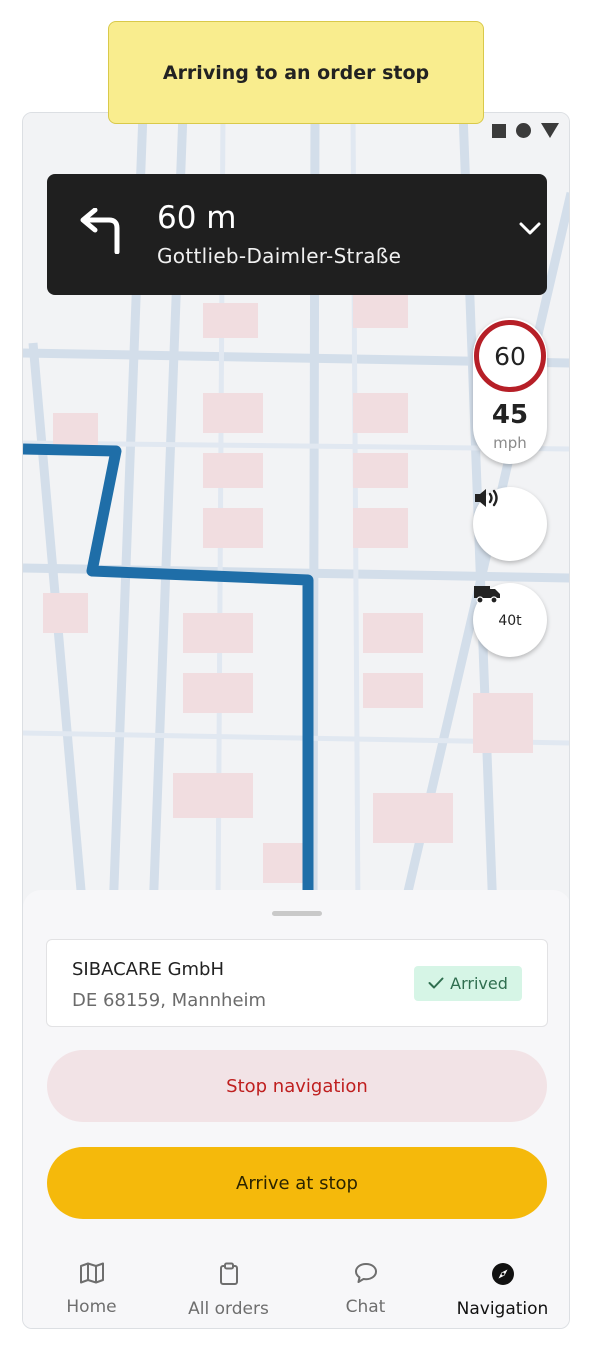  I want to click on nav-item-all-orders: All orders, so click(228, 1281).